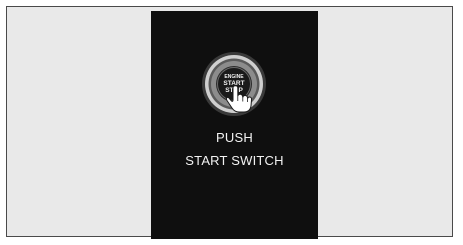 The image size is (463, 245). Describe the element at coordinates (234, 84) in the screenshot. I see `engine-start-stop-button: ENGINE START STOP` at that location.